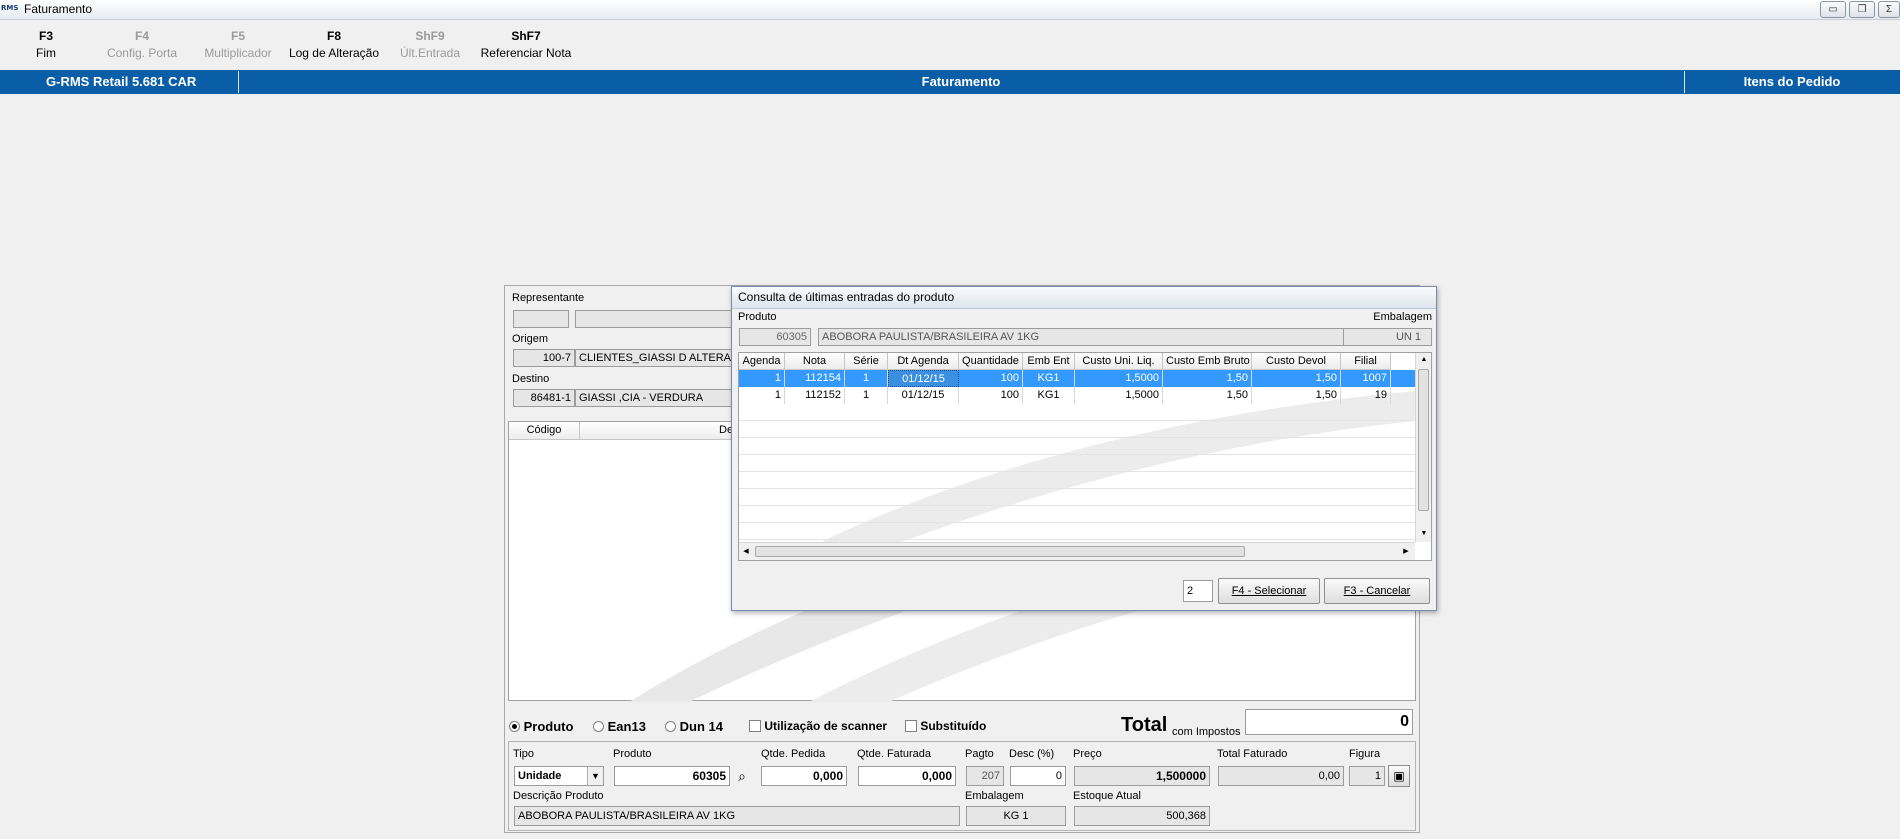 This screenshot has height=839, width=1900. I want to click on substituido-check, so click(911, 726).